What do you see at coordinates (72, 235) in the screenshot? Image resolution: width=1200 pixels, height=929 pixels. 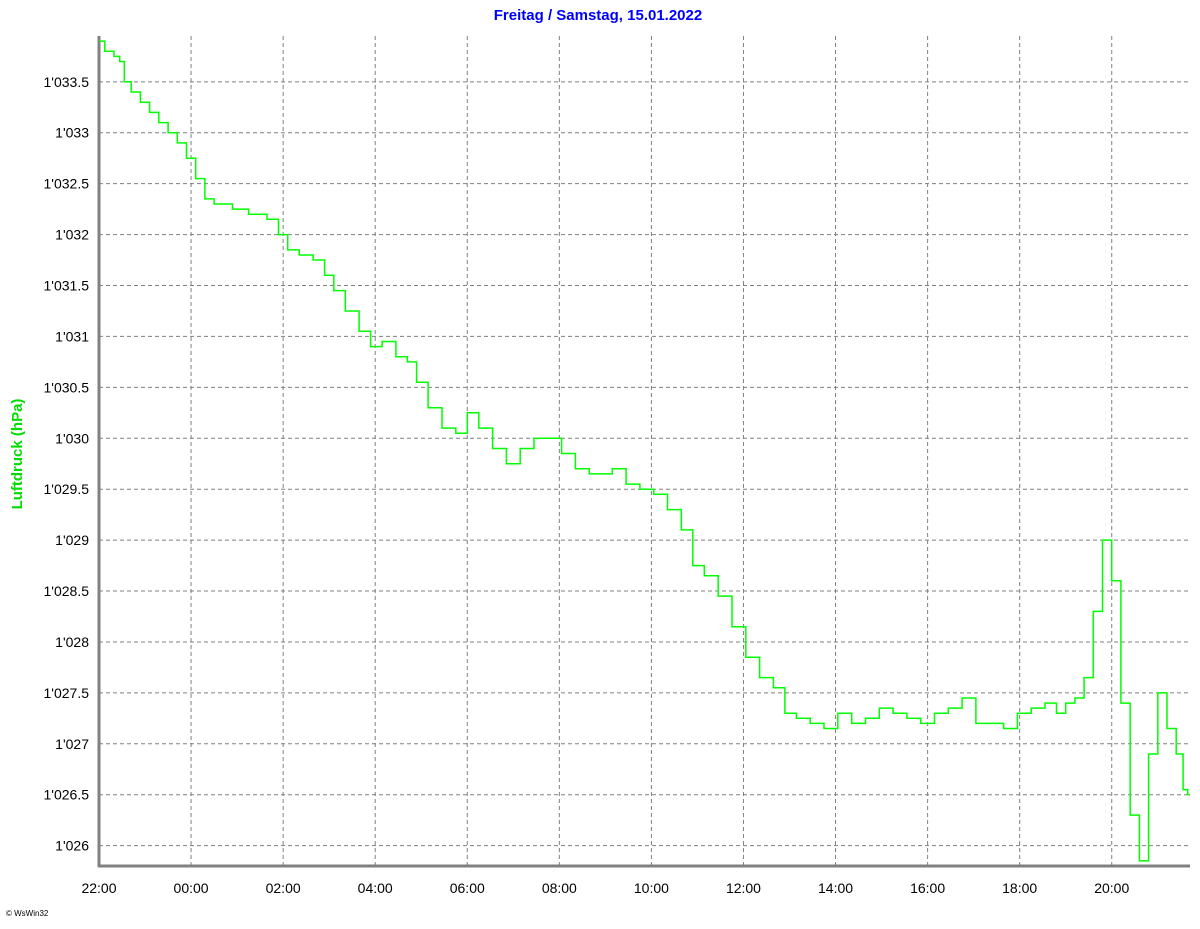 I see `y-tick-label: 1'032` at bounding box center [72, 235].